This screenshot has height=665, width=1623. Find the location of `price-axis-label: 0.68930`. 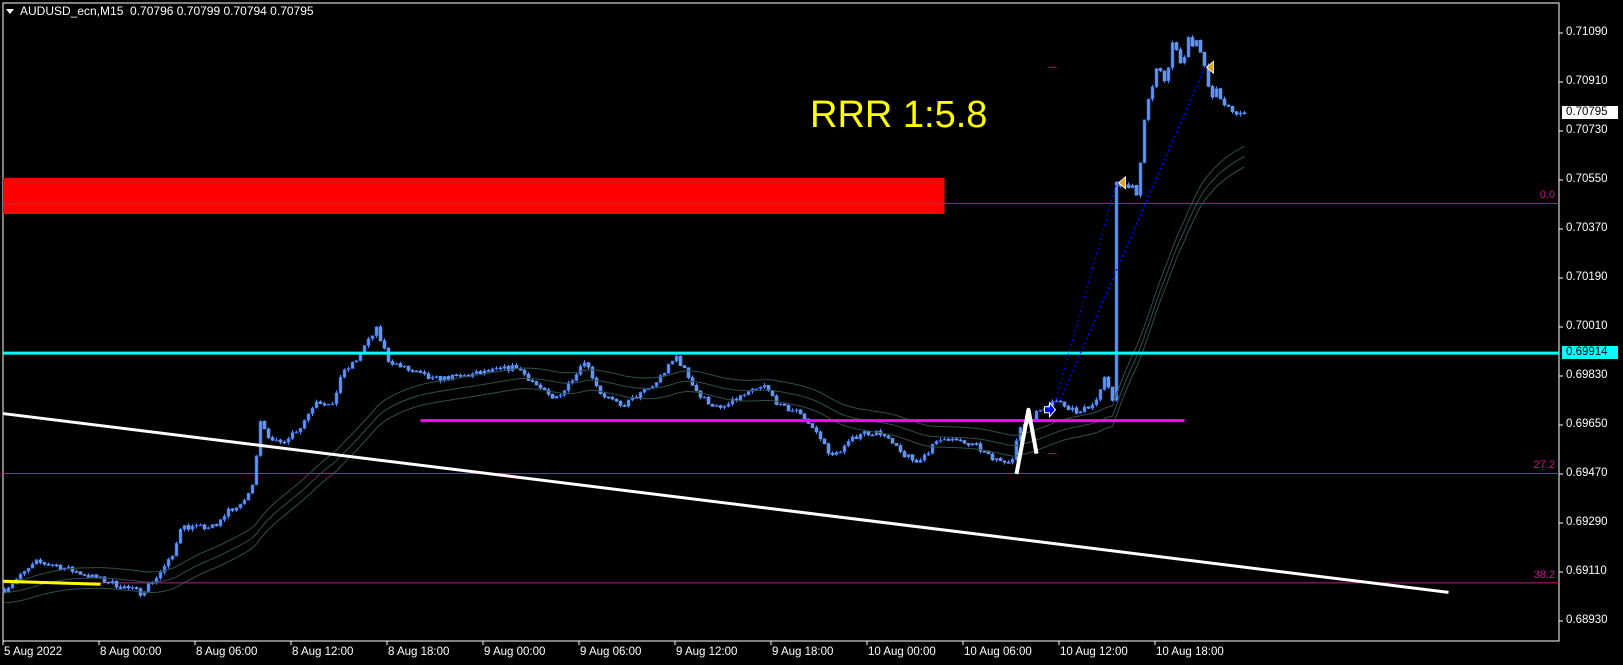

price-axis-label: 0.68930 is located at coordinates (1587, 620).